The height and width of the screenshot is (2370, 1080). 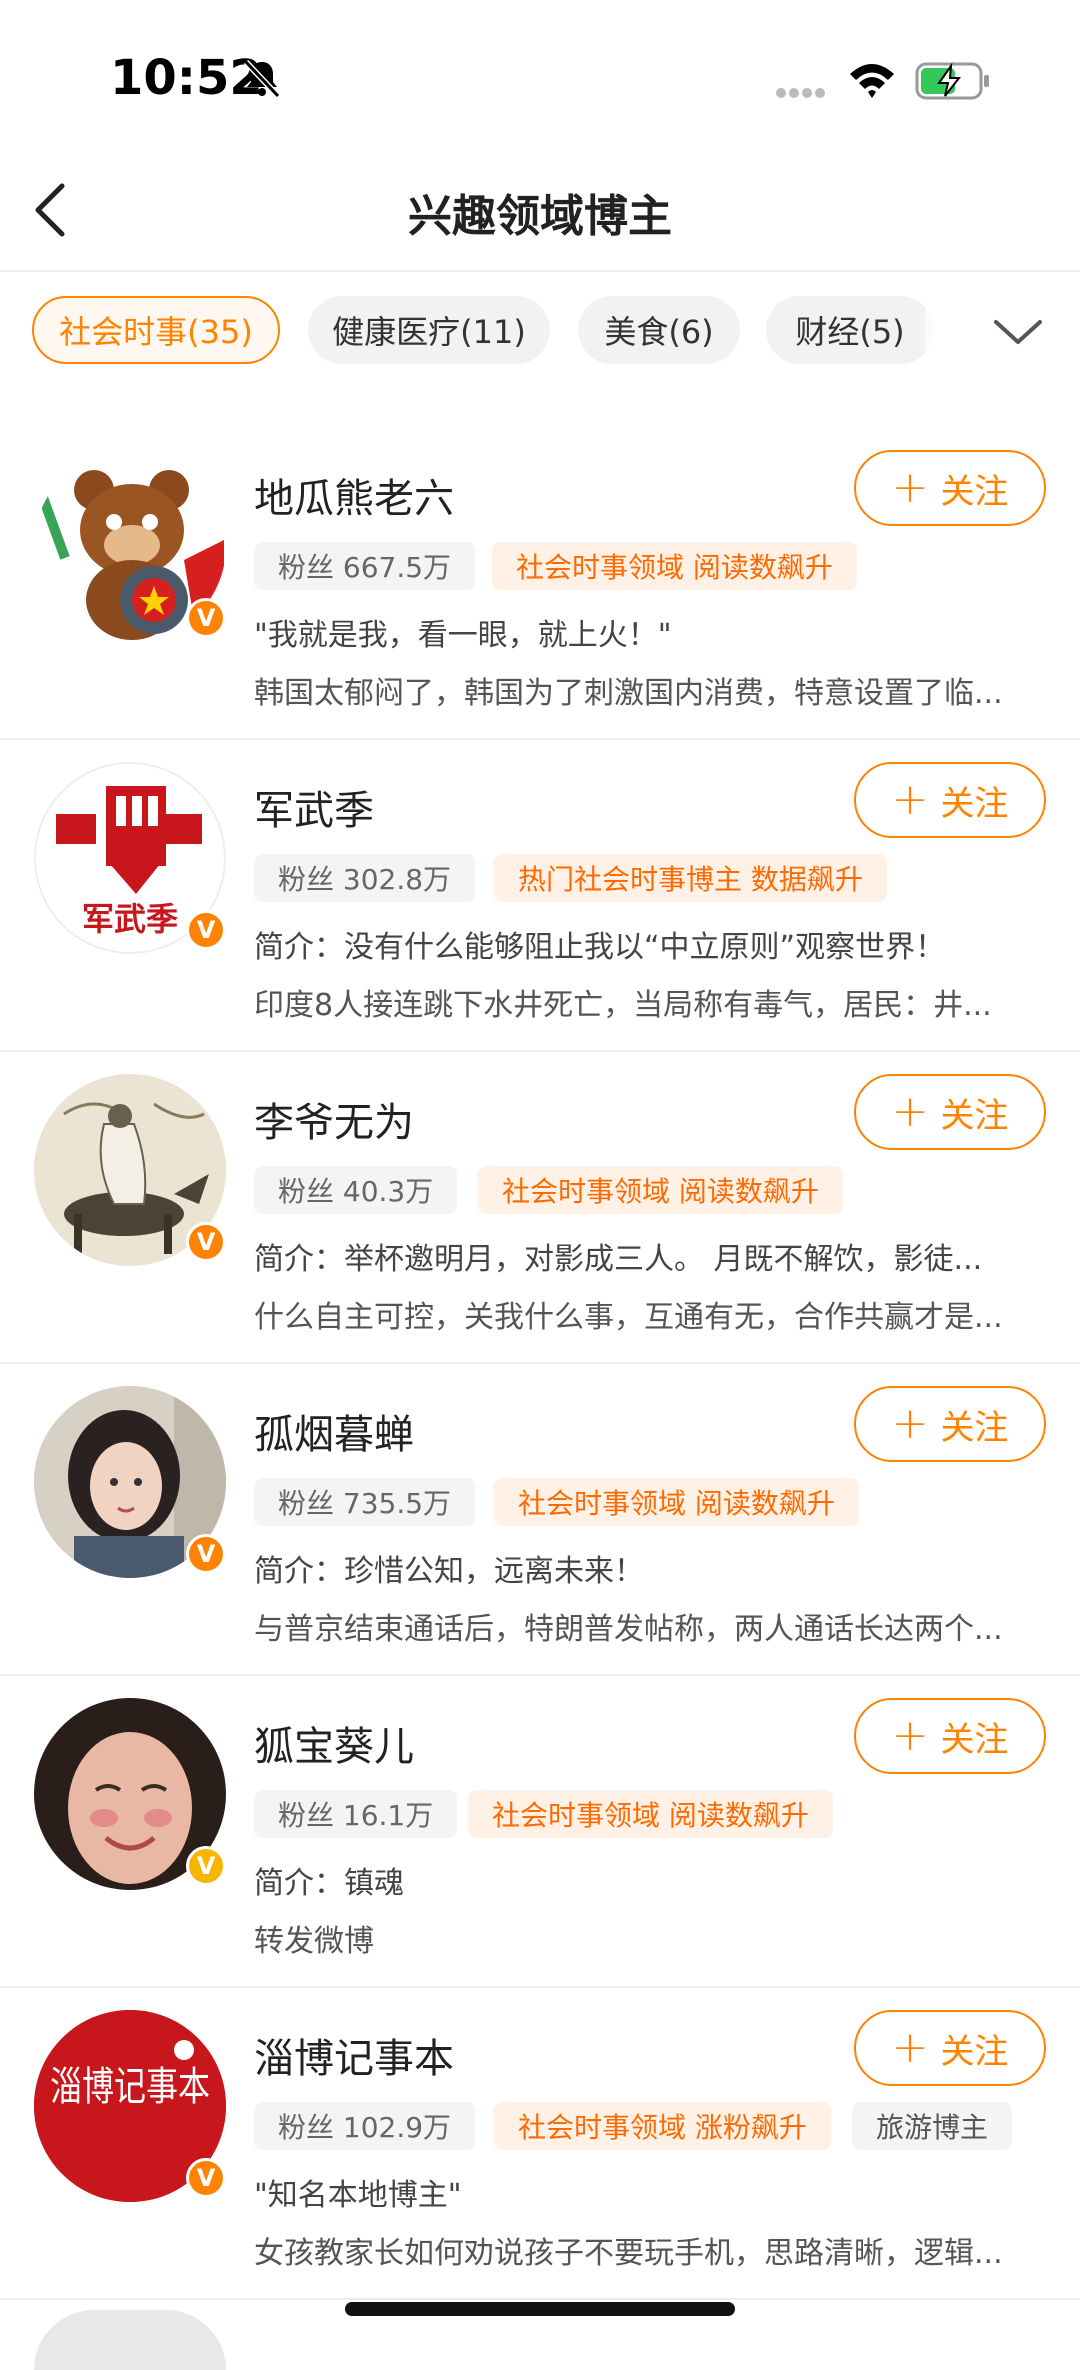 I want to click on nav-bar: 兴趣领域博主, so click(x=540, y=211).